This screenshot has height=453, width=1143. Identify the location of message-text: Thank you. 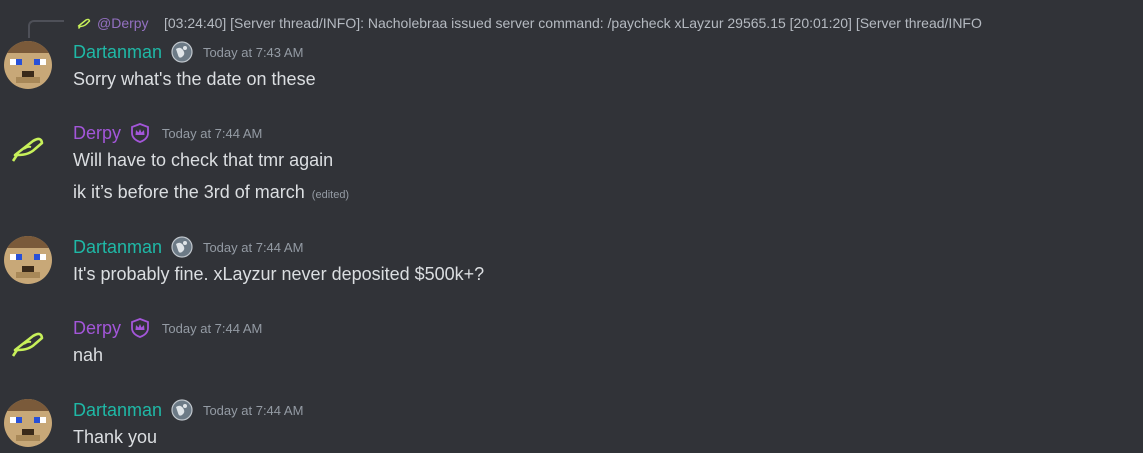
(115, 437).